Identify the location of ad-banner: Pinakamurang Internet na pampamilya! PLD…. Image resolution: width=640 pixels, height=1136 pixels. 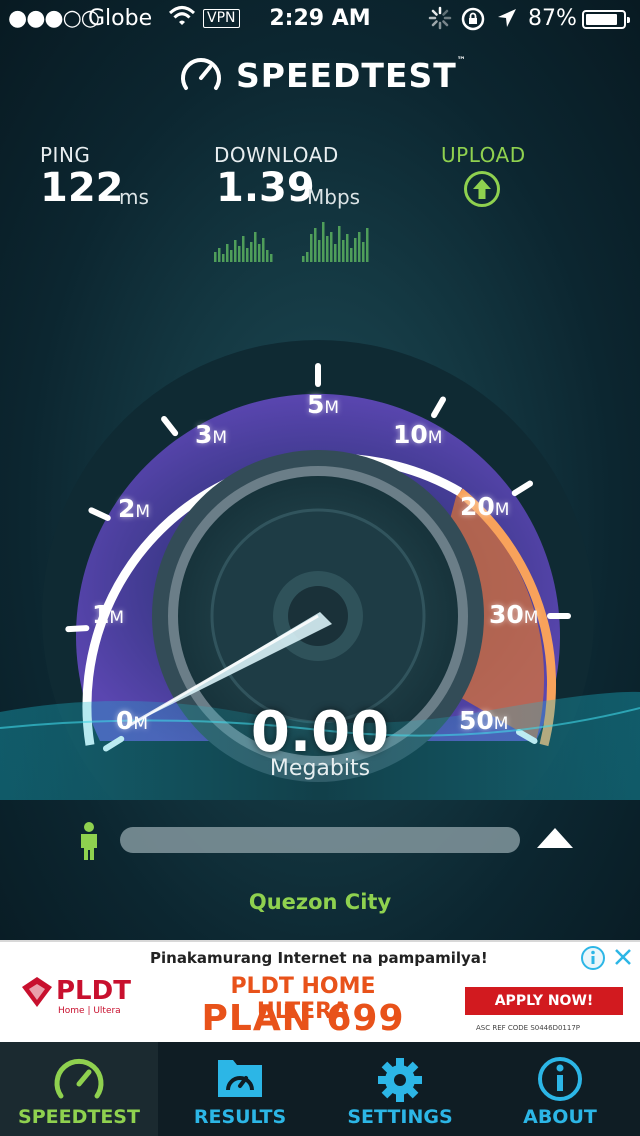
(320, 992).